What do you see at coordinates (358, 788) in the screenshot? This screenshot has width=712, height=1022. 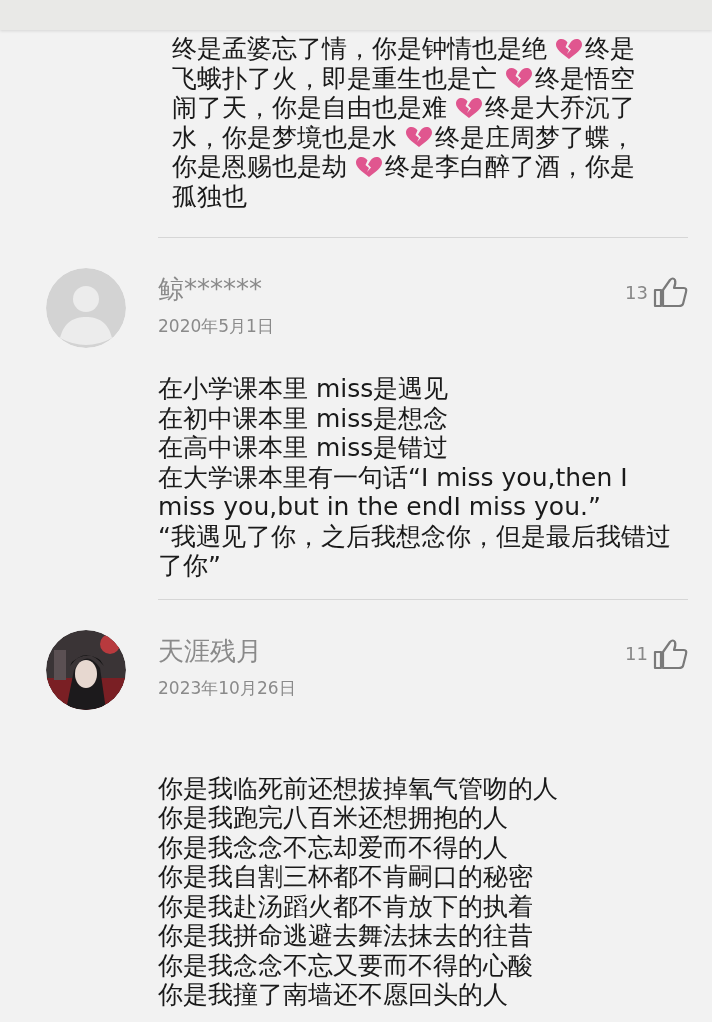 I see `comment-line: 你是我临死前还想拔掉氧气管吻的人` at bounding box center [358, 788].